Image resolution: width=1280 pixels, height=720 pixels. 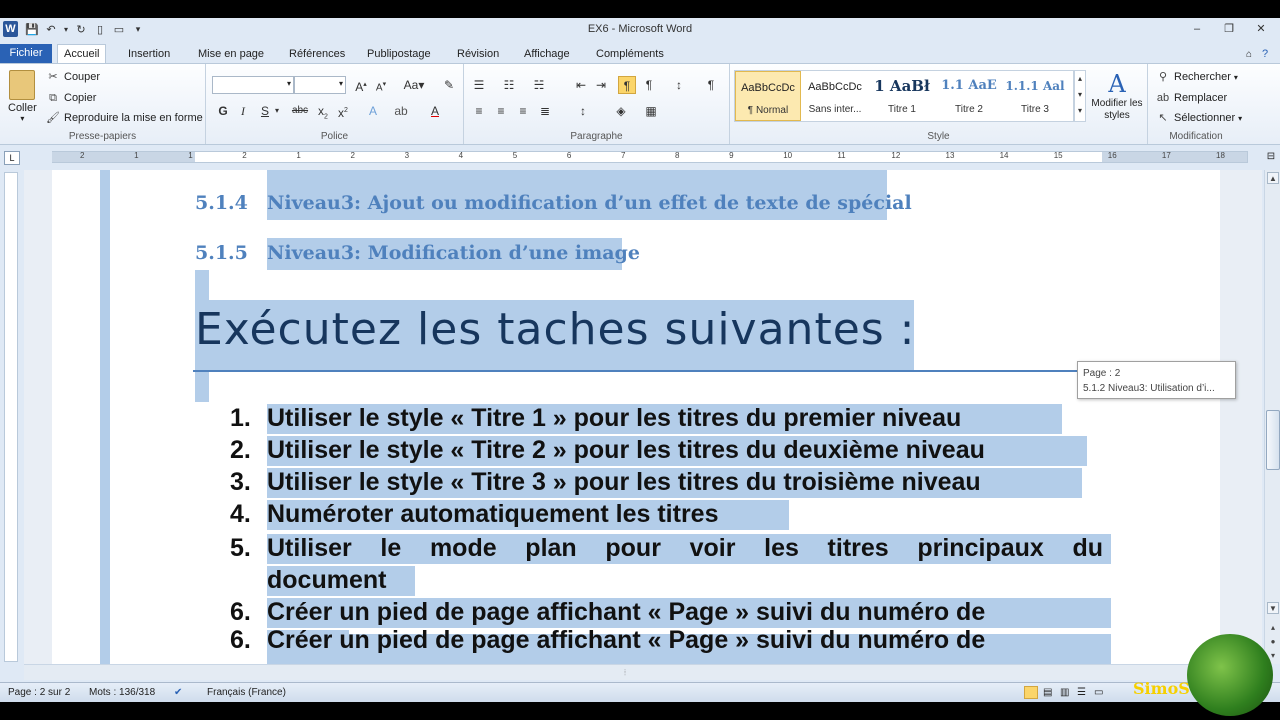 I want to click on align-left-icon: ≡, so click(x=479, y=111).